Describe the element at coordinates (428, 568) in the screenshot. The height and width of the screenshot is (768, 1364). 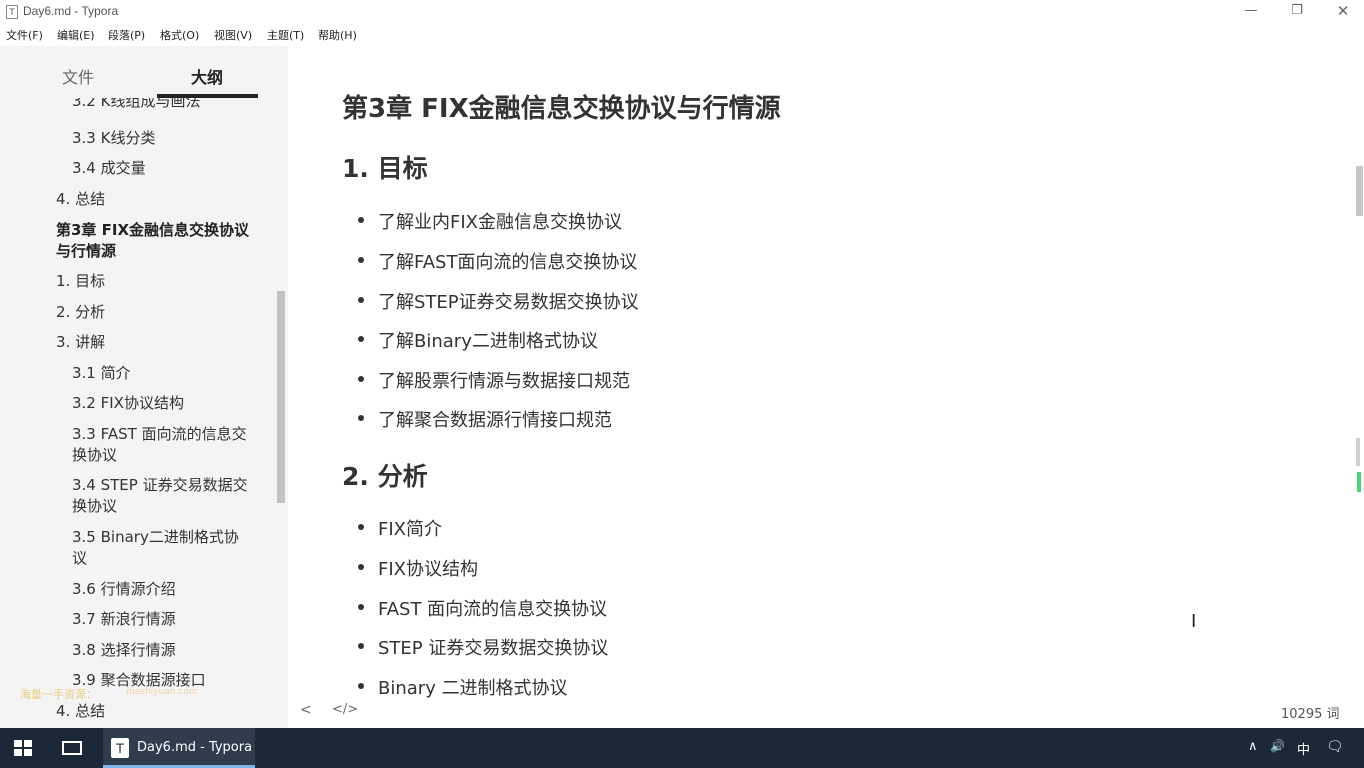
I see `list-item: FIX协议结构` at that location.